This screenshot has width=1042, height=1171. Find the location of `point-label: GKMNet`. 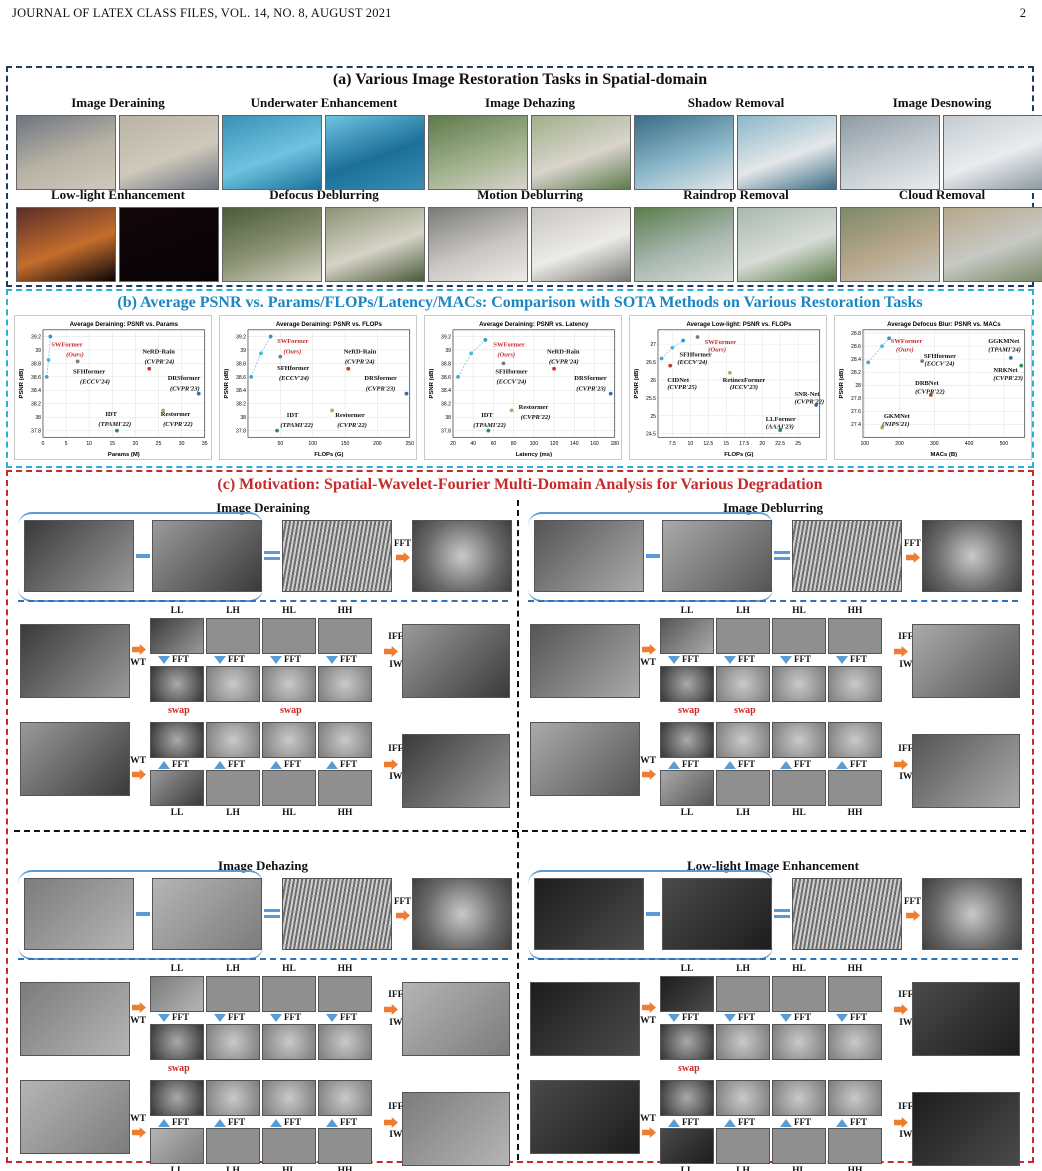

point-label: GKMNet is located at coordinates (897, 416).